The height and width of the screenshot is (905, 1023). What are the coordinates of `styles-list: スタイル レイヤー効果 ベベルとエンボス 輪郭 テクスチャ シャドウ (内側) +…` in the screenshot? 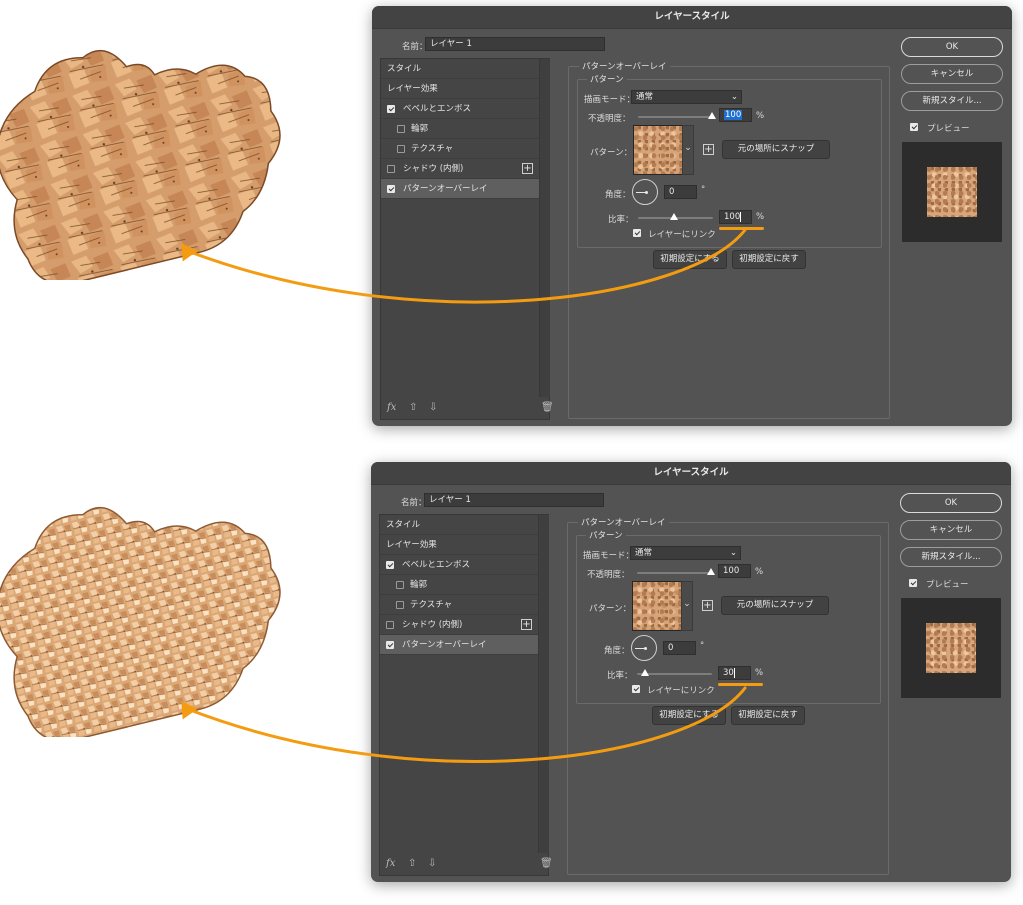 It's located at (466, 695).